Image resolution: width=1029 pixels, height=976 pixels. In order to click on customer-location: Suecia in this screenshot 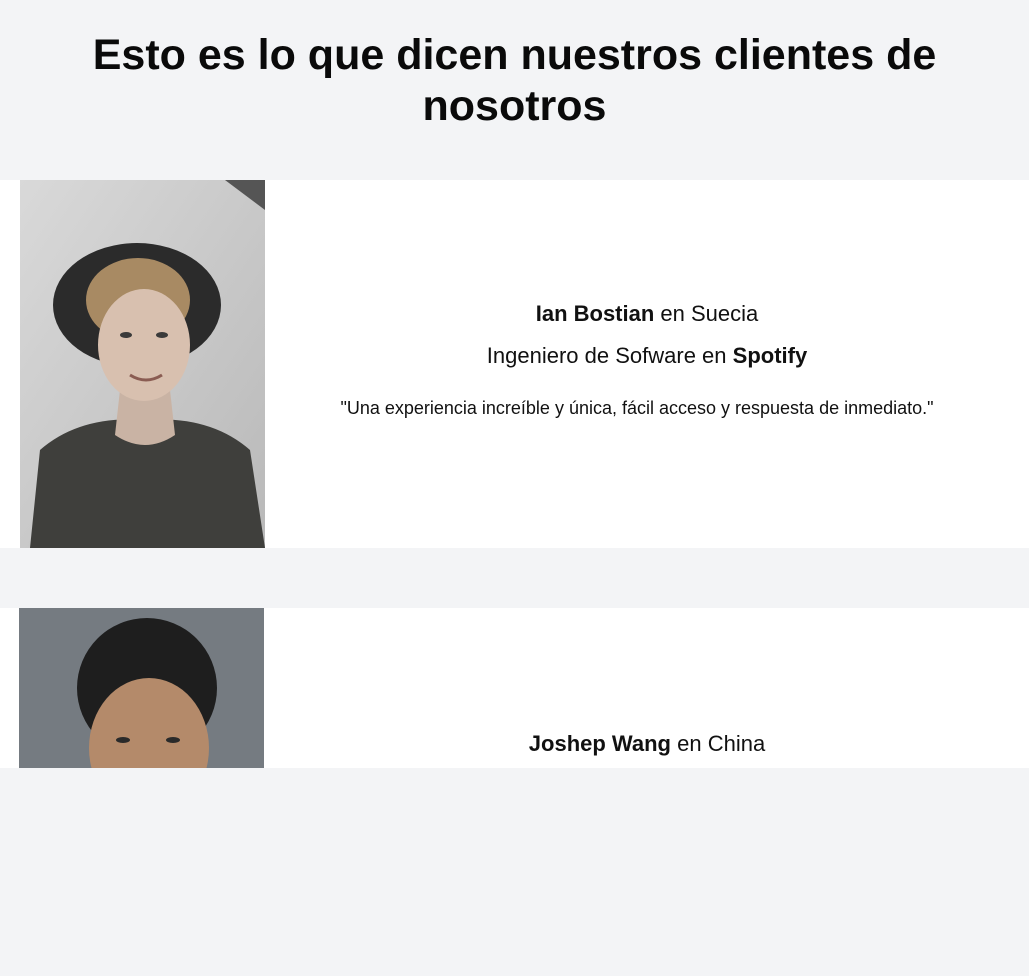, I will do `click(725, 313)`.